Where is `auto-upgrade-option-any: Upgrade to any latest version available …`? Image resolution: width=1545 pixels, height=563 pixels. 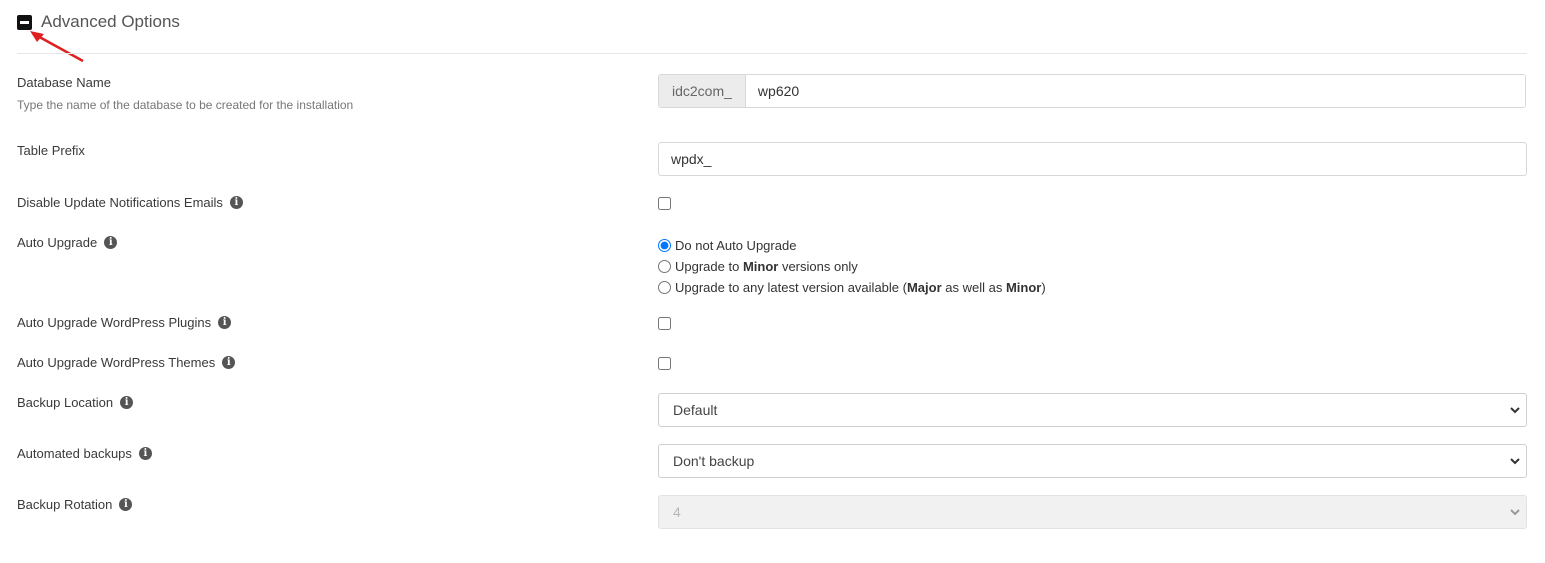
auto-upgrade-option-any: Upgrade to any latest version available … is located at coordinates (852, 287).